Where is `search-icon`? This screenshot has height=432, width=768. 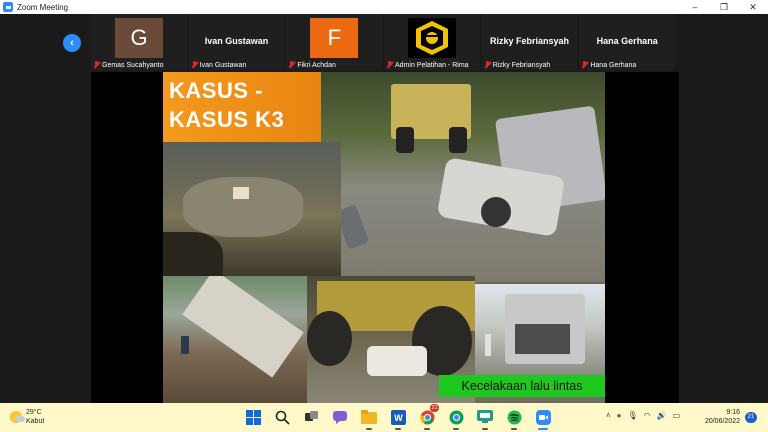 search-icon is located at coordinates (282, 417).